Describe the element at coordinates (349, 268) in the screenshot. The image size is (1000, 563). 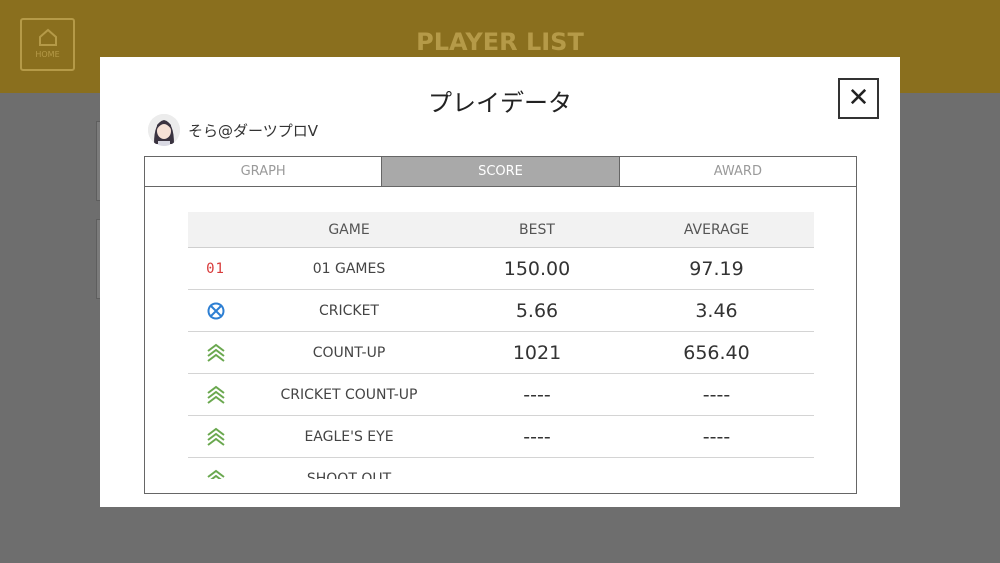
I see `game-name: 01 GAMES` at that location.